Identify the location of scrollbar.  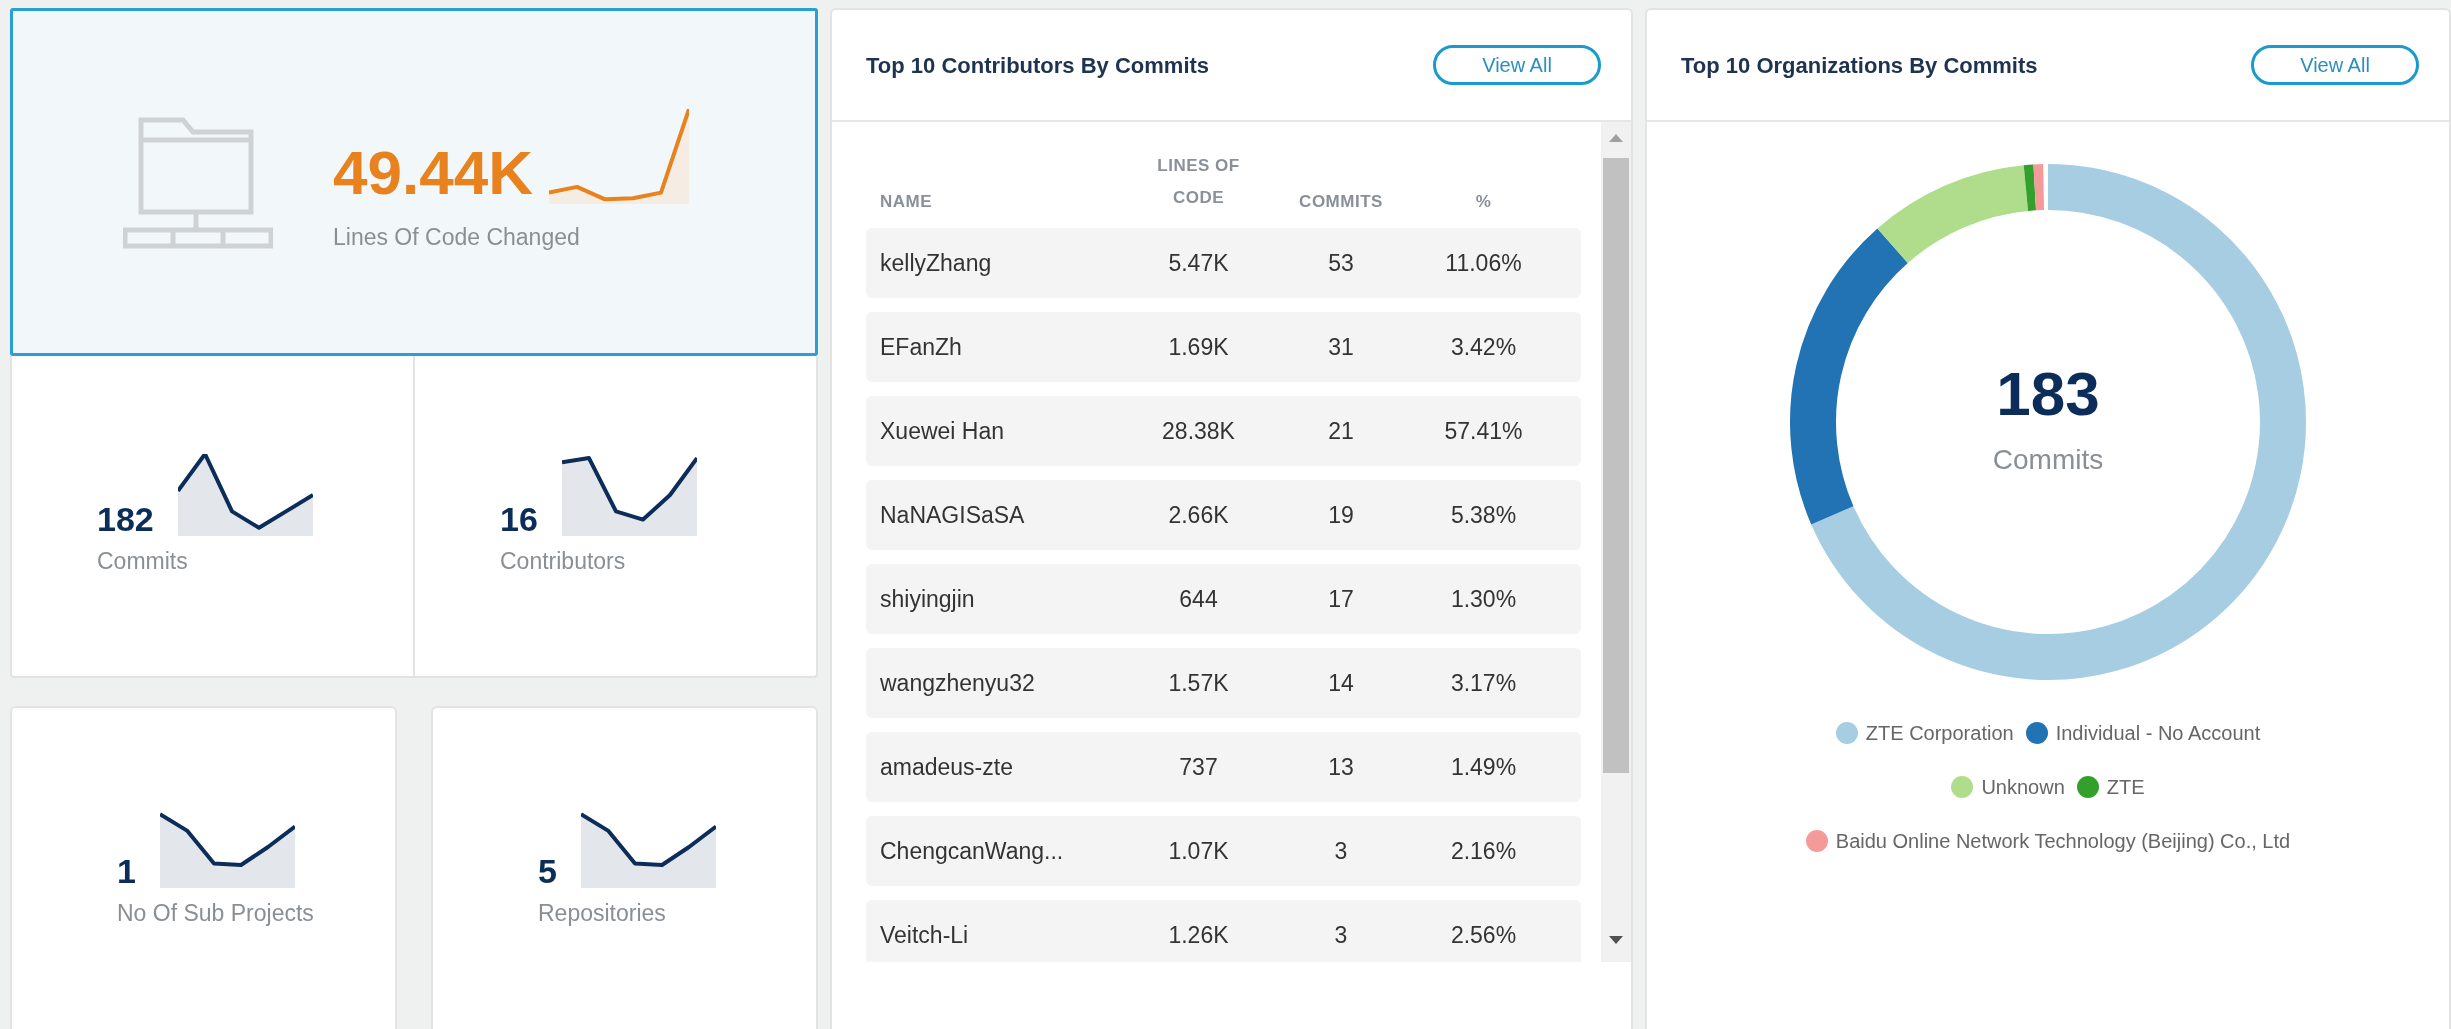
(1616, 542).